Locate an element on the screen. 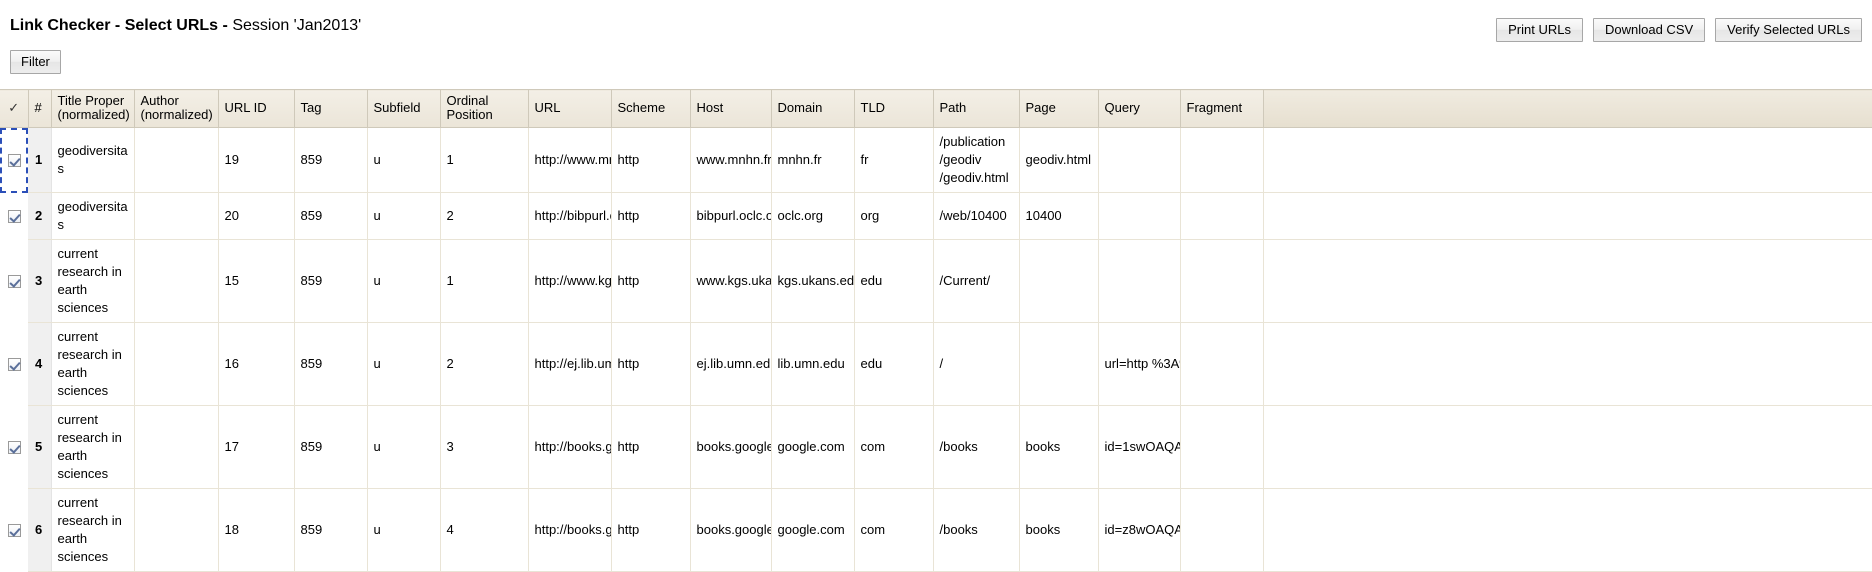 The width and height of the screenshot is (1872, 572). column-header-fragment: Fragment is located at coordinates (1222, 108).